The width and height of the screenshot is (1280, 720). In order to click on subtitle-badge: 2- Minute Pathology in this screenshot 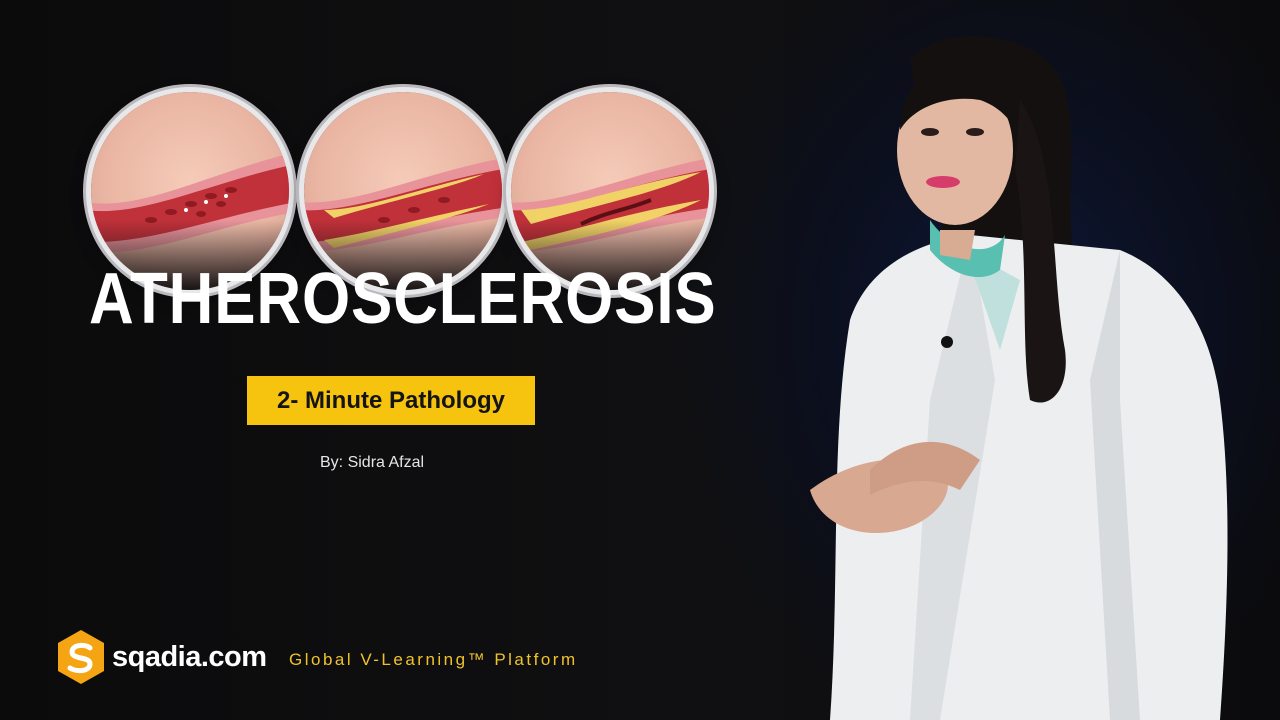, I will do `click(391, 400)`.